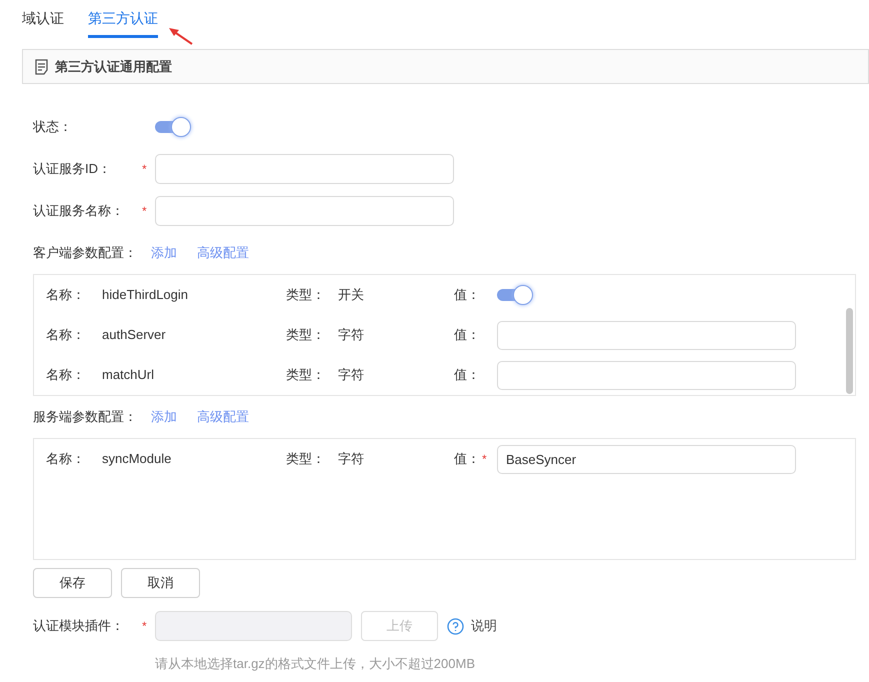 The image size is (869, 682). I want to click on param-type: 开关, so click(351, 295).